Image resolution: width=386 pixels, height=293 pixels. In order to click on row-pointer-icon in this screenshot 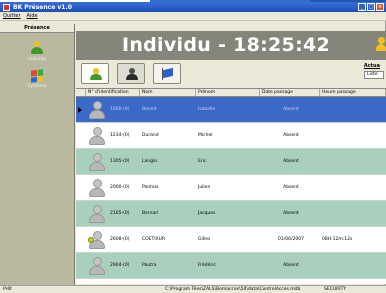, I will do `click(80, 109)`.